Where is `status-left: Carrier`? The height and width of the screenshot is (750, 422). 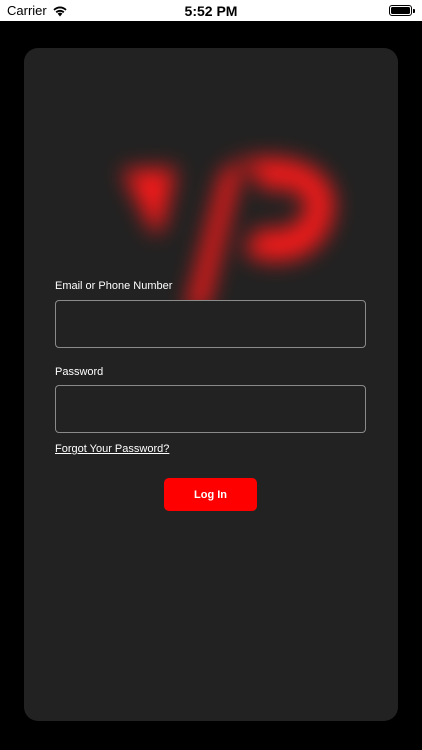 status-left: Carrier is located at coordinates (37, 10).